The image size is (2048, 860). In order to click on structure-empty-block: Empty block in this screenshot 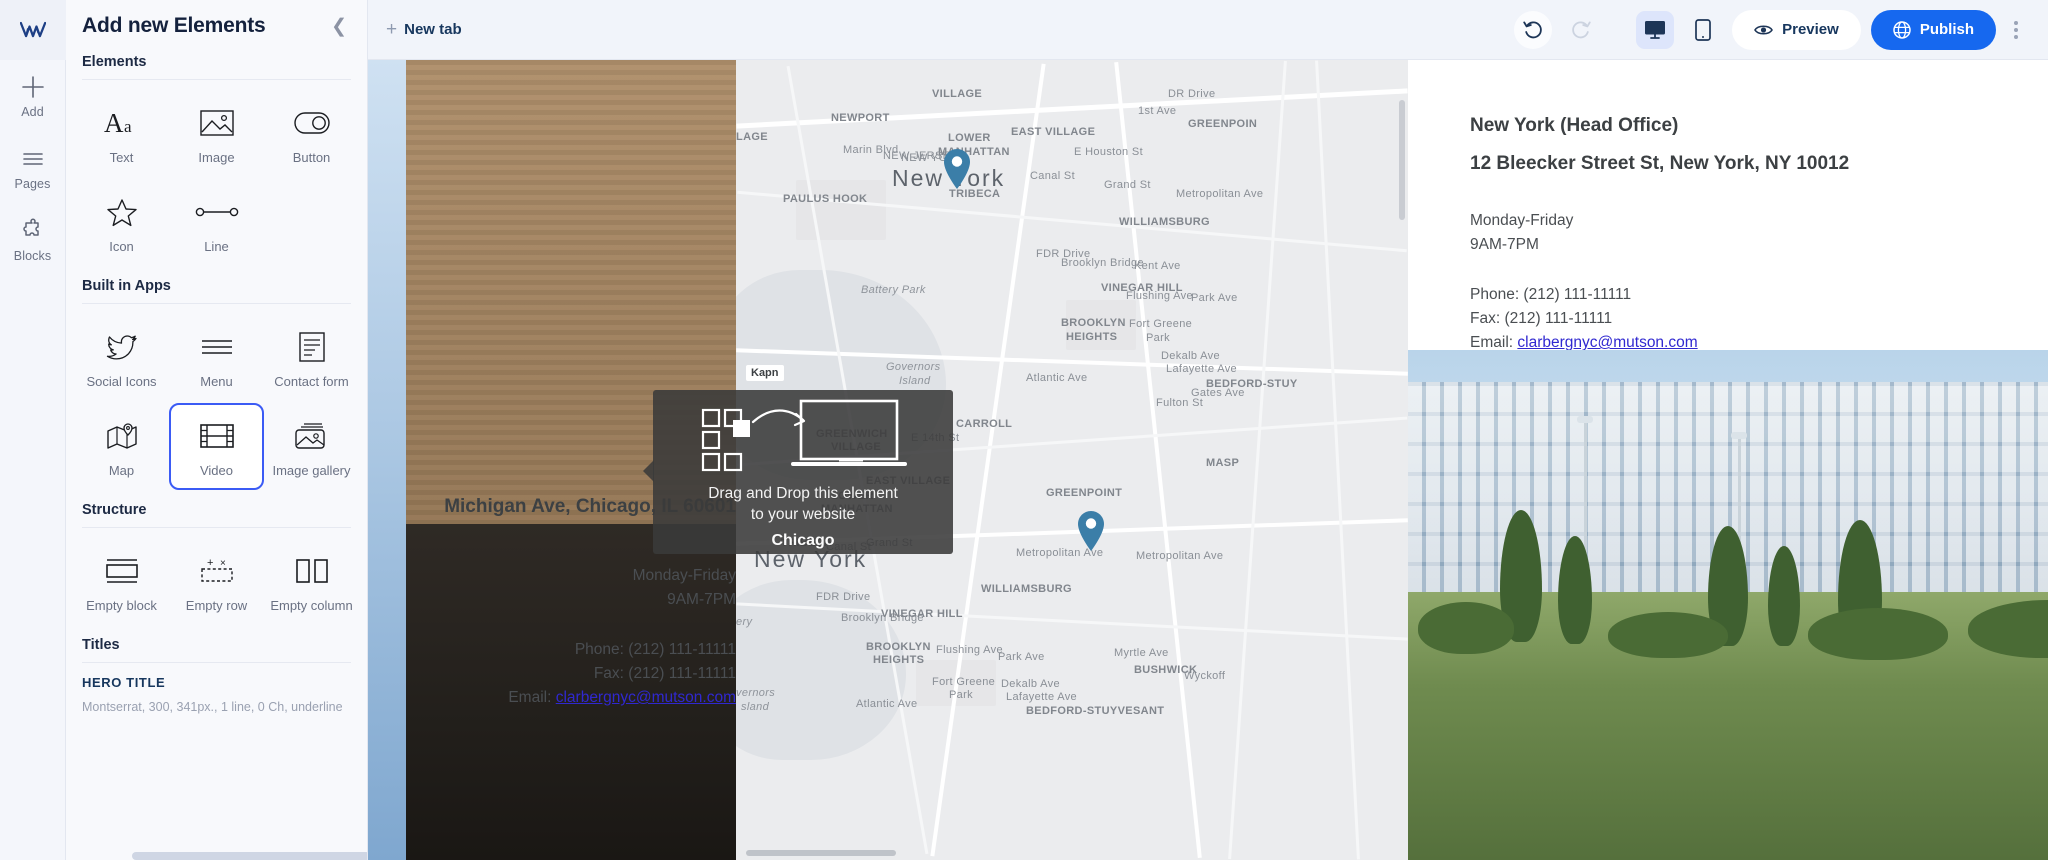, I will do `click(121, 581)`.